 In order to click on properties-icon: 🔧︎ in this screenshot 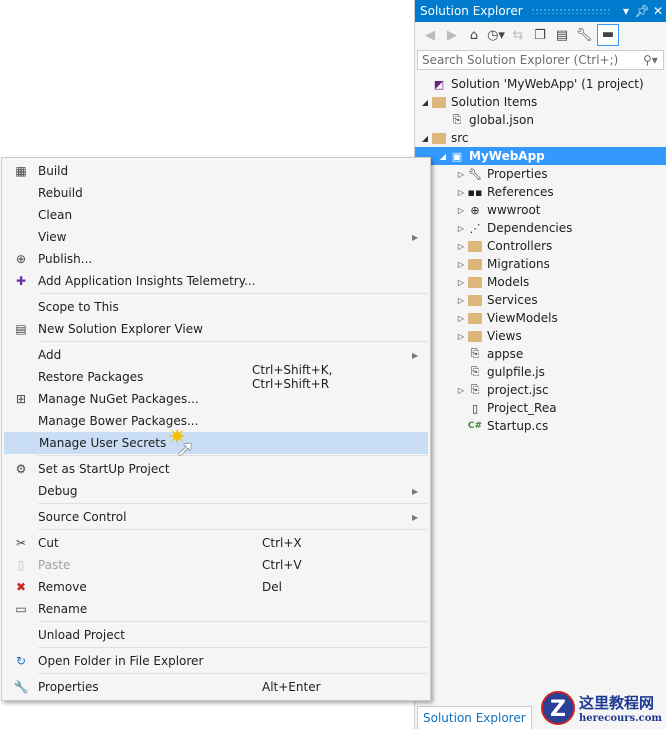, I will do `click(584, 35)`.